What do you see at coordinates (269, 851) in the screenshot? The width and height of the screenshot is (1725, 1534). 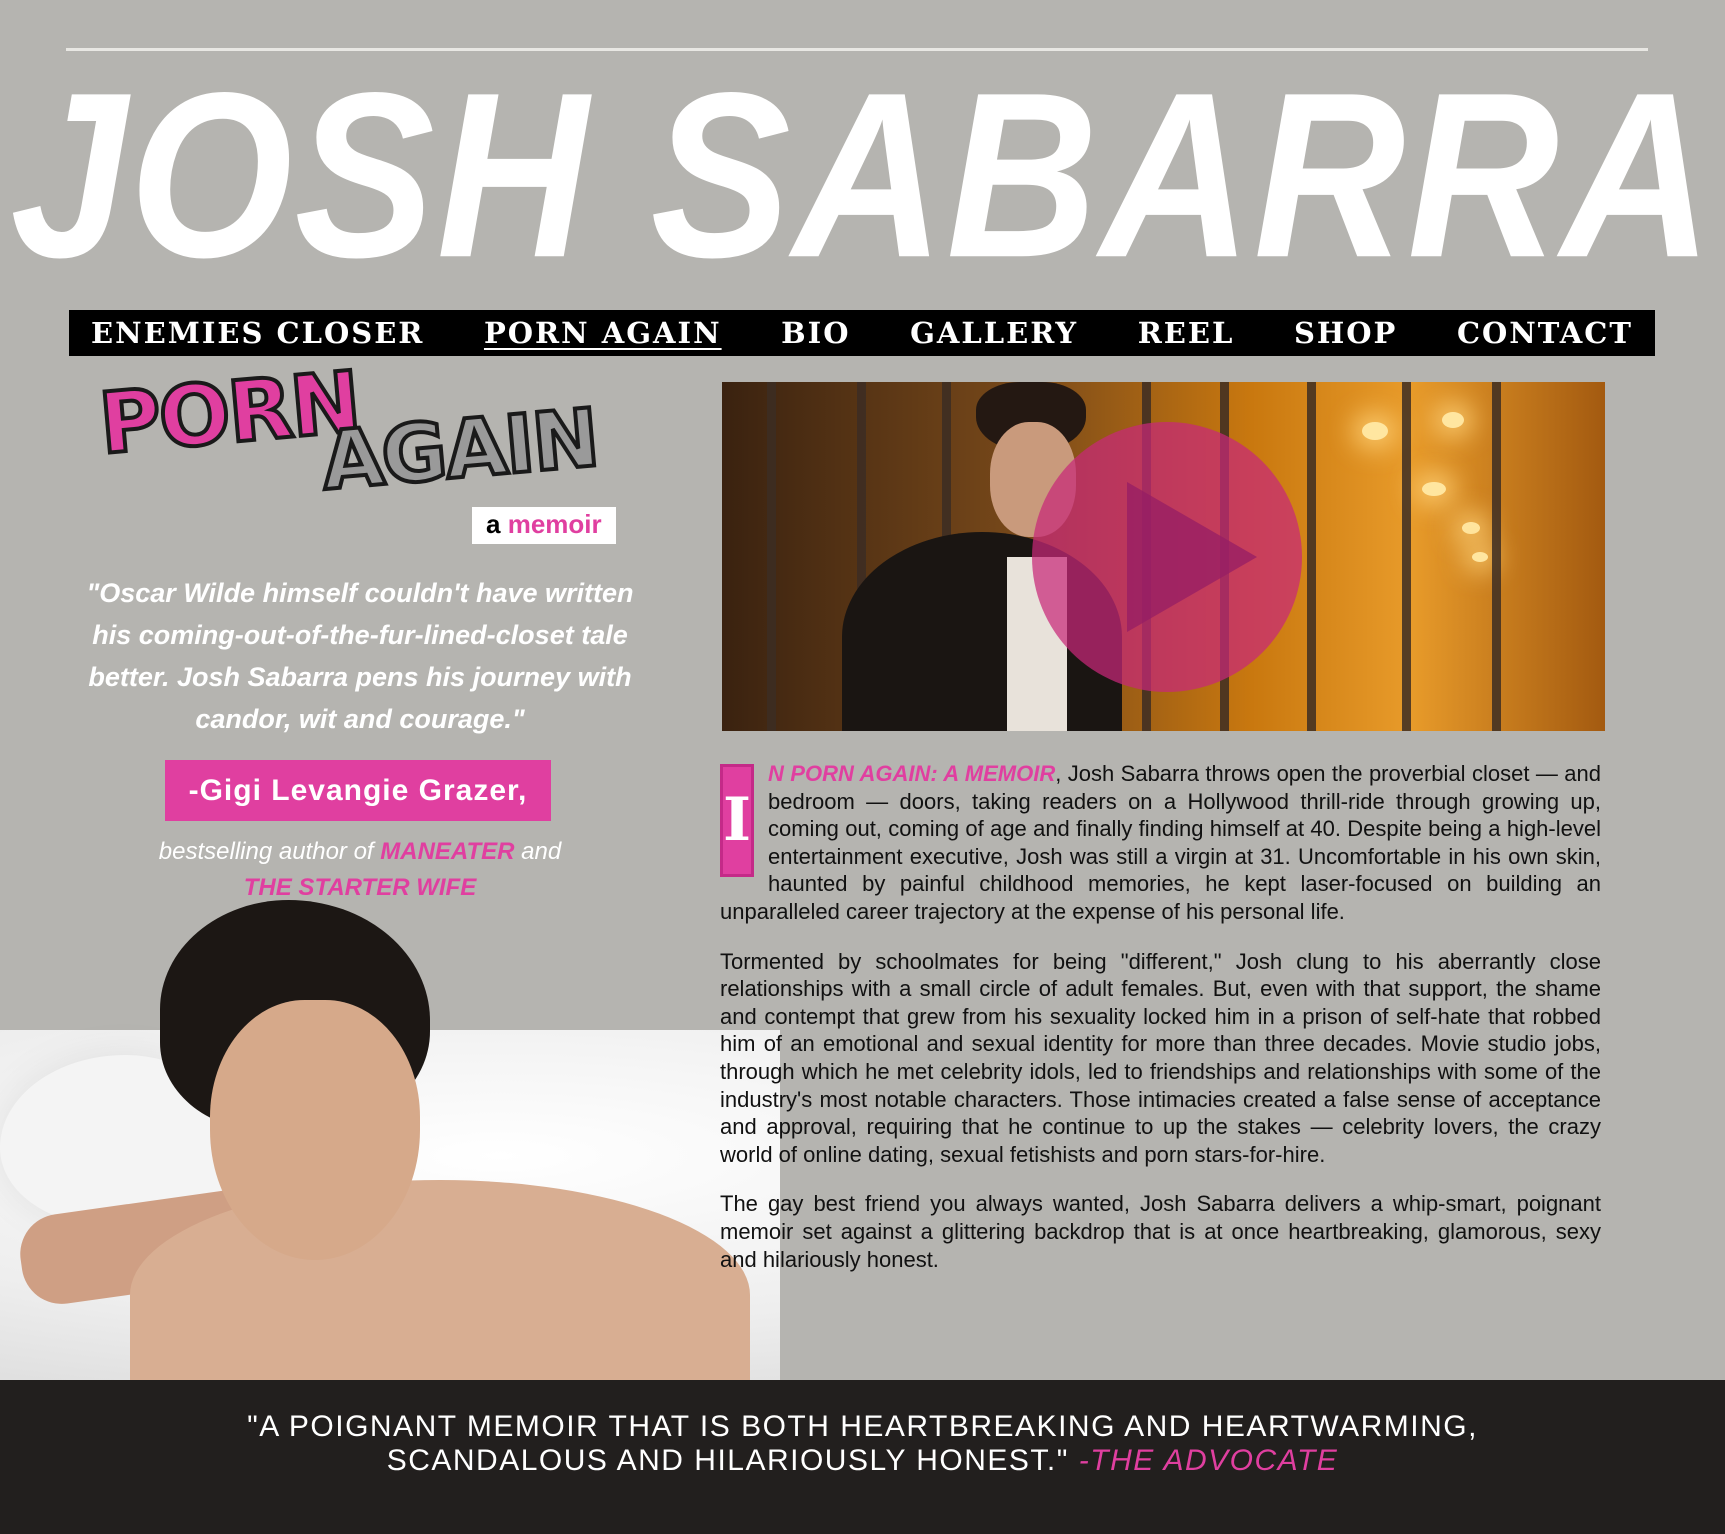 I see `credentials-prefix: bestselling author of` at bounding box center [269, 851].